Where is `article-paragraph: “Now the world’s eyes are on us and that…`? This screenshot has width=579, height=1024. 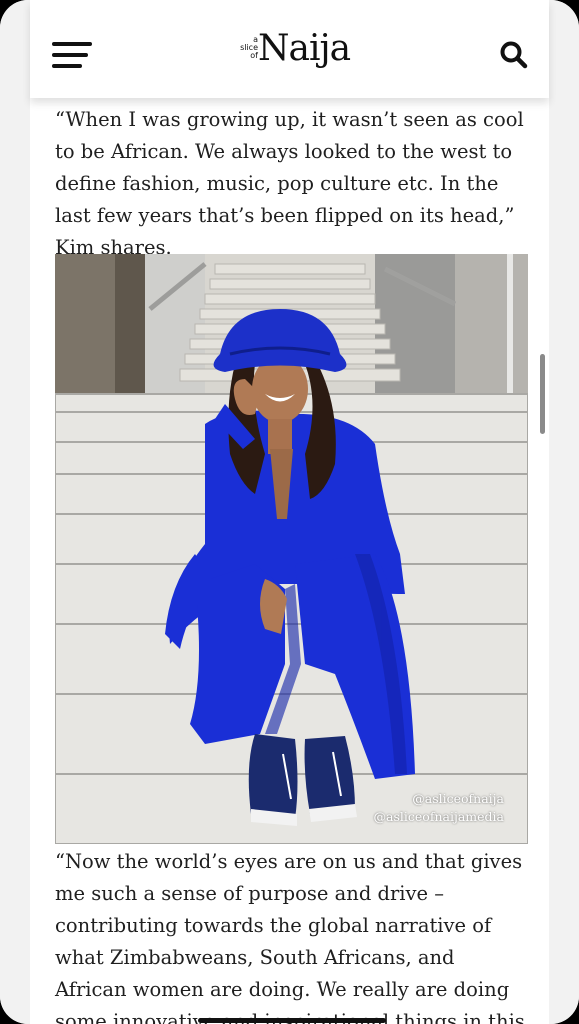
article-paragraph: “Now the world’s eyes are on us and that… is located at coordinates (290, 937).